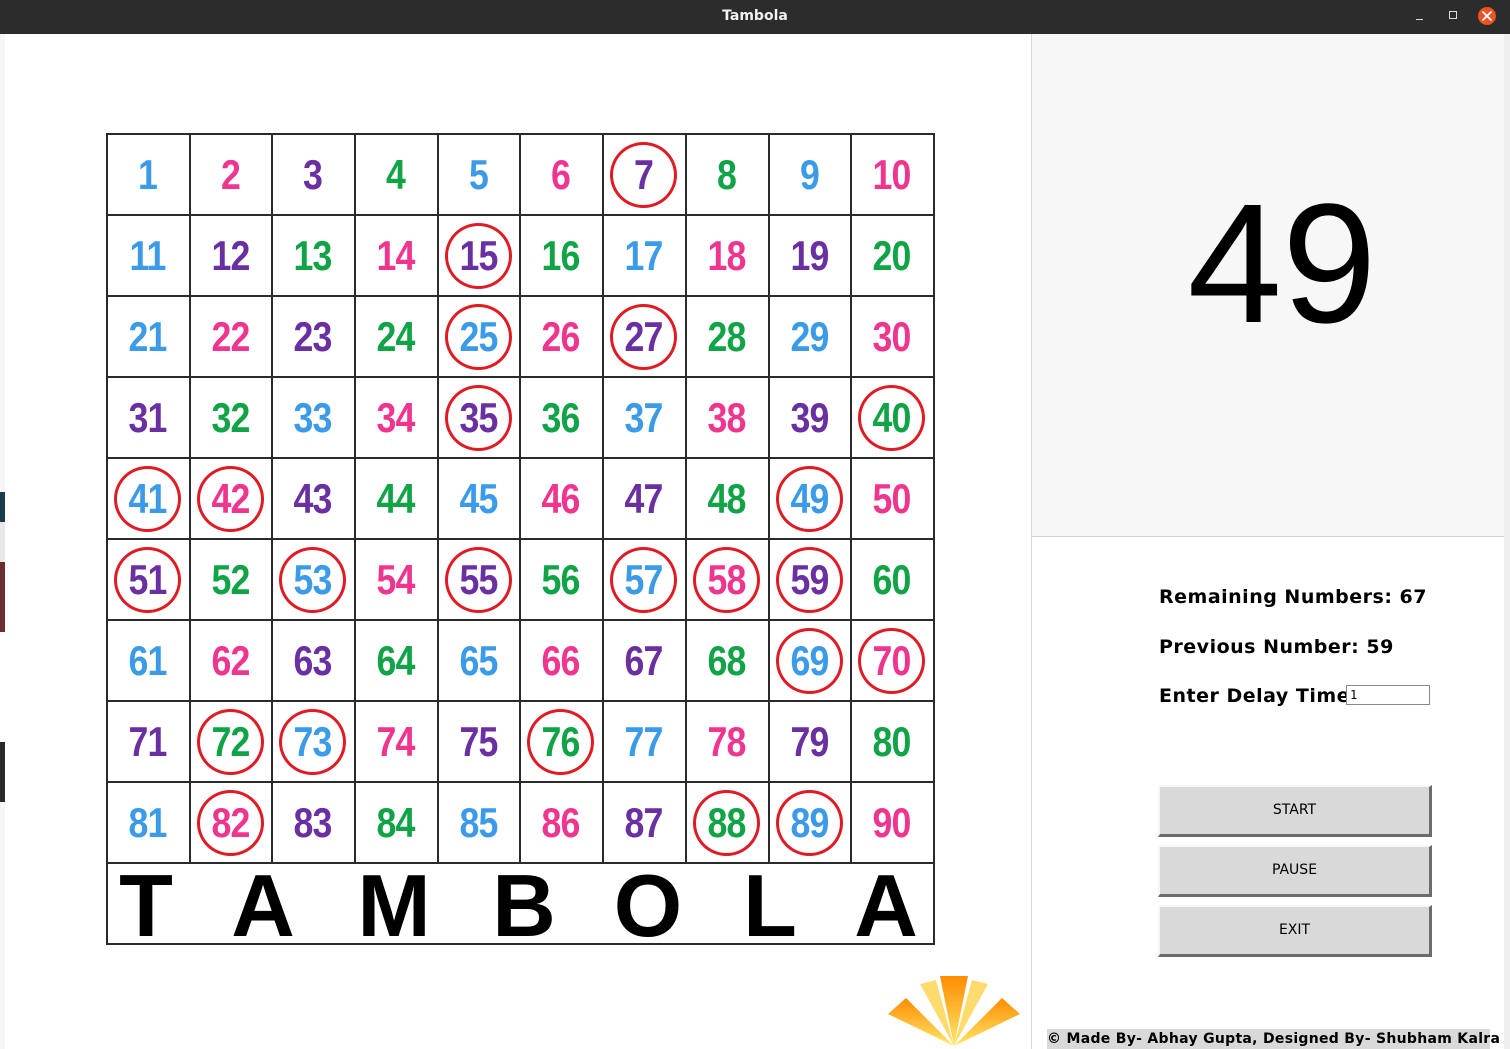 The width and height of the screenshot is (1510, 1049). I want to click on number-cell: 32, so click(230, 417).